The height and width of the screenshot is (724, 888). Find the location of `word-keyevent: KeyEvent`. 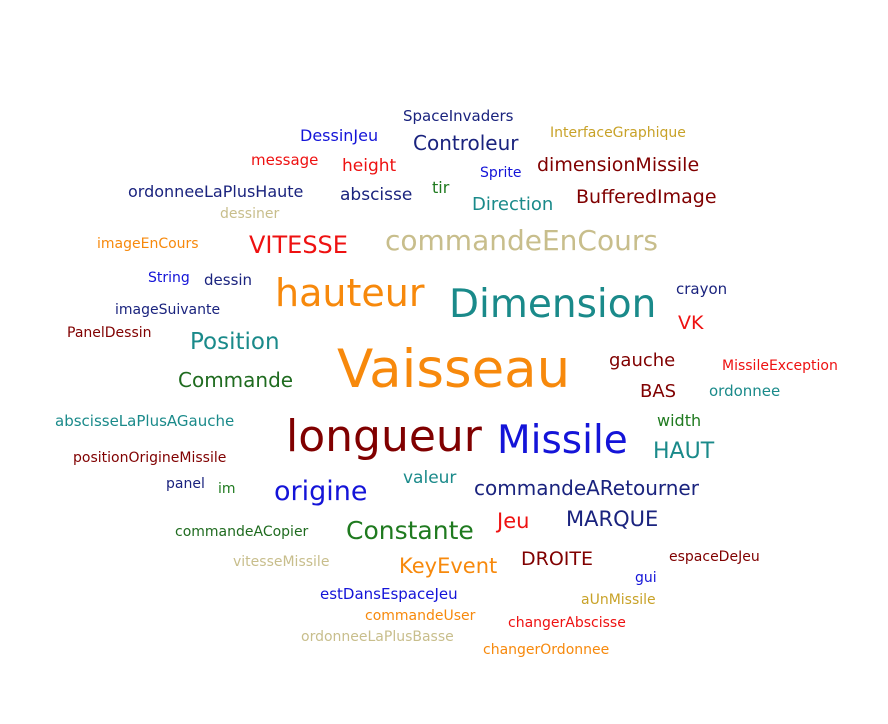

word-keyevent: KeyEvent is located at coordinates (448, 566).